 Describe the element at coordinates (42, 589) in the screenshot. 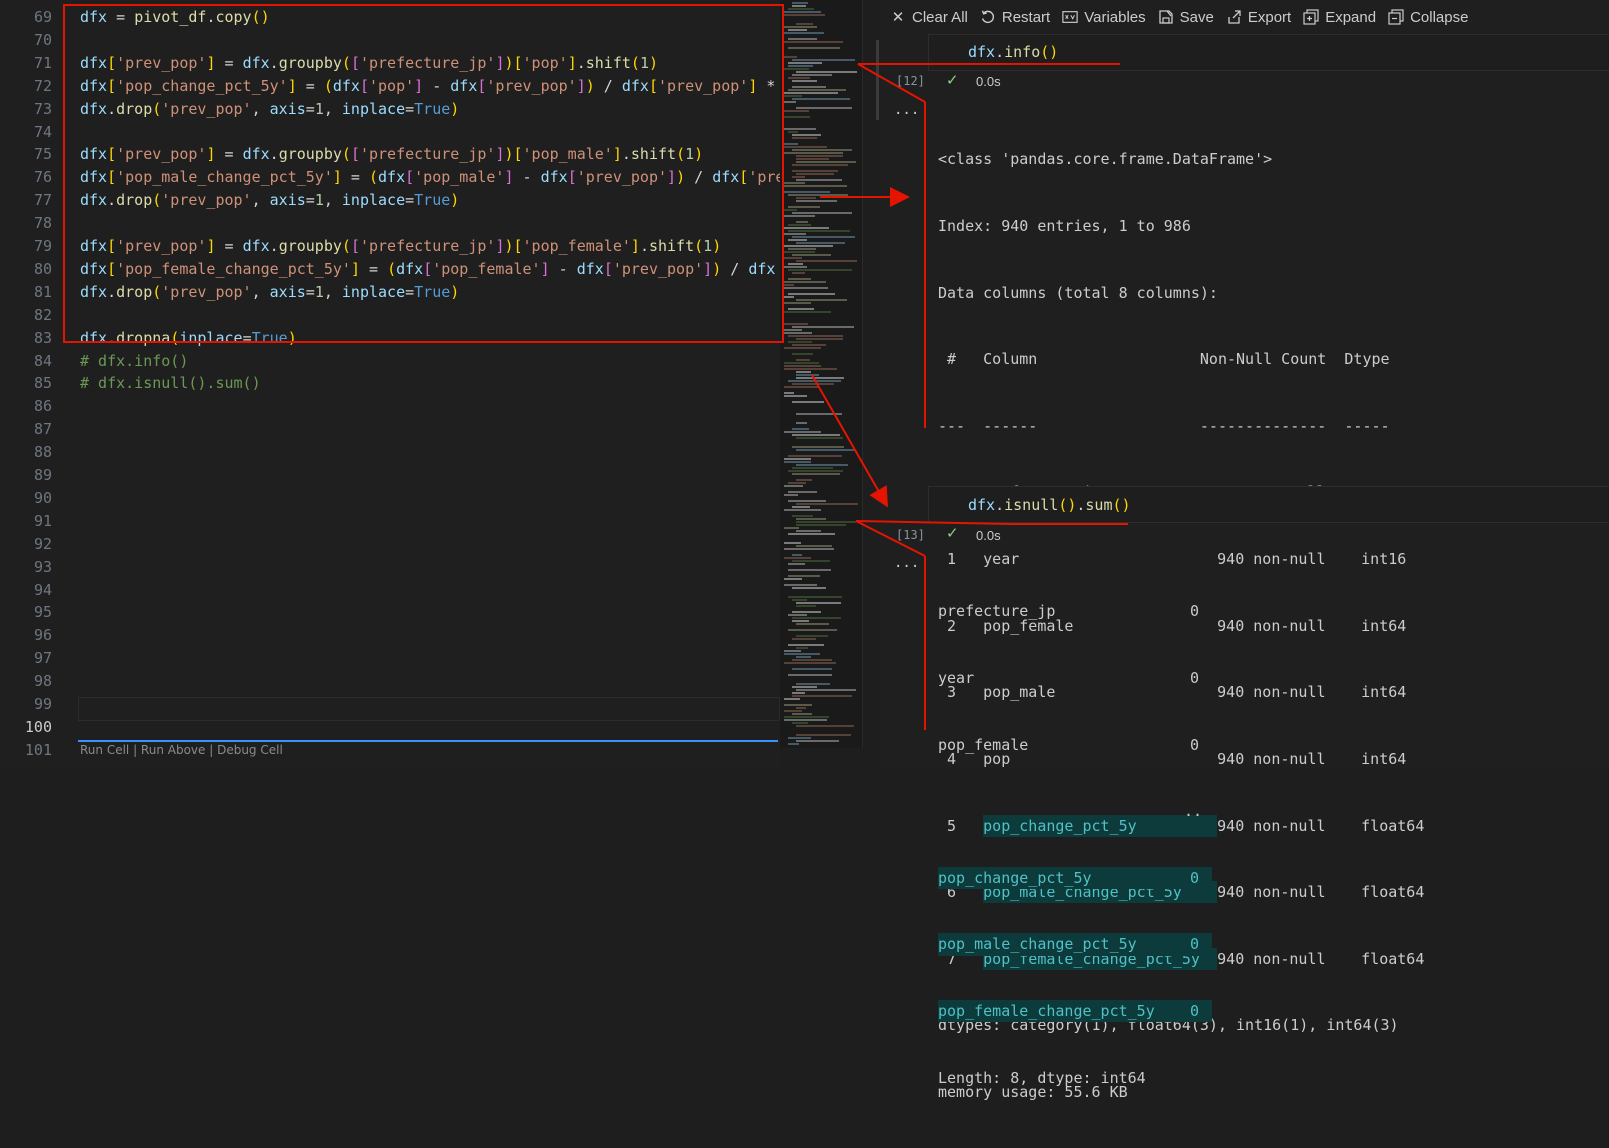

I see `line-number: 94` at that location.